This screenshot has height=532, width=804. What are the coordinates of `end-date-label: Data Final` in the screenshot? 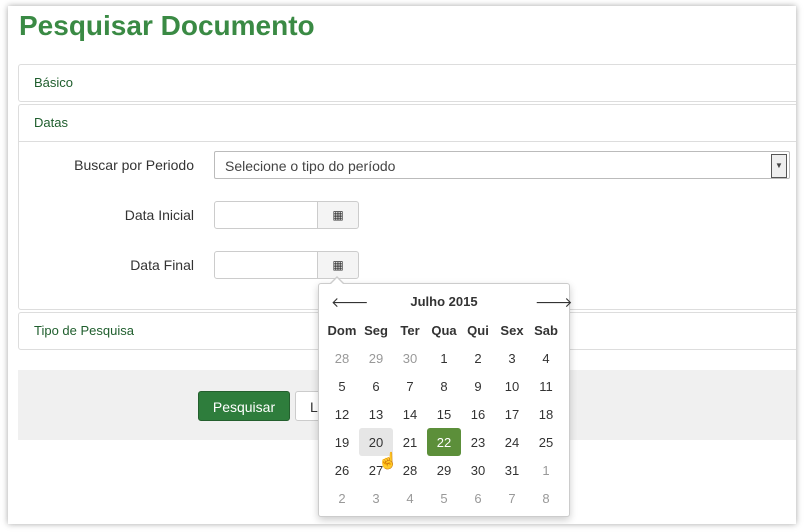 It's located at (162, 265).